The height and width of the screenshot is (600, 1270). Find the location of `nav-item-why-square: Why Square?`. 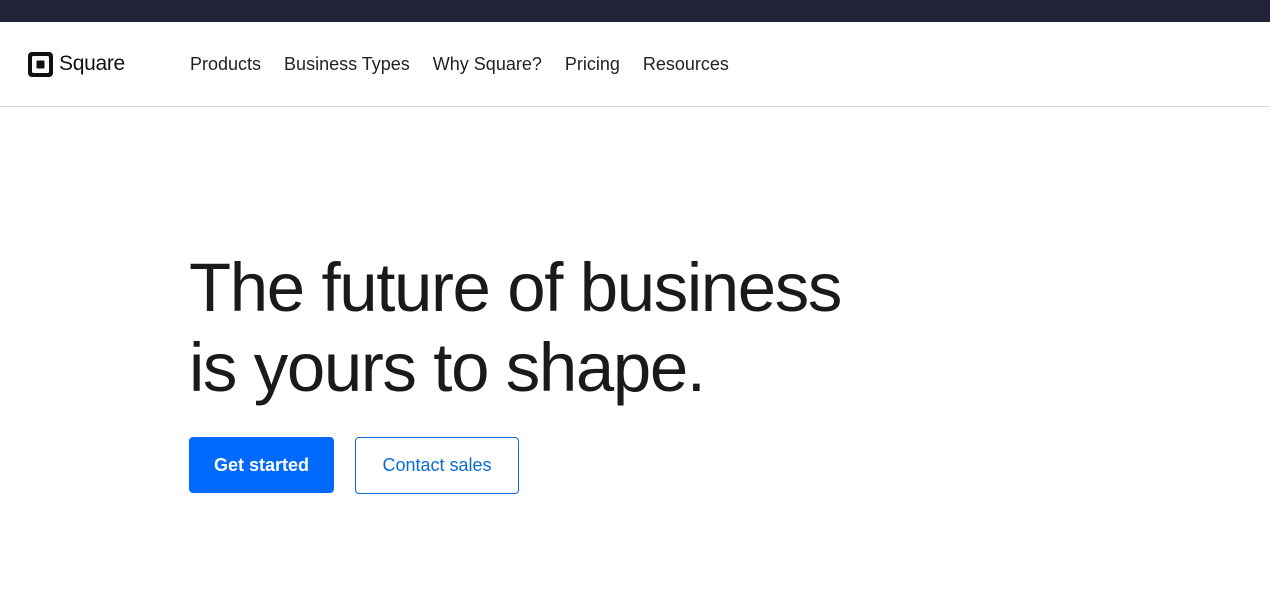

nav-item-why-square: Why Square? is located at coordinates (487, 64).